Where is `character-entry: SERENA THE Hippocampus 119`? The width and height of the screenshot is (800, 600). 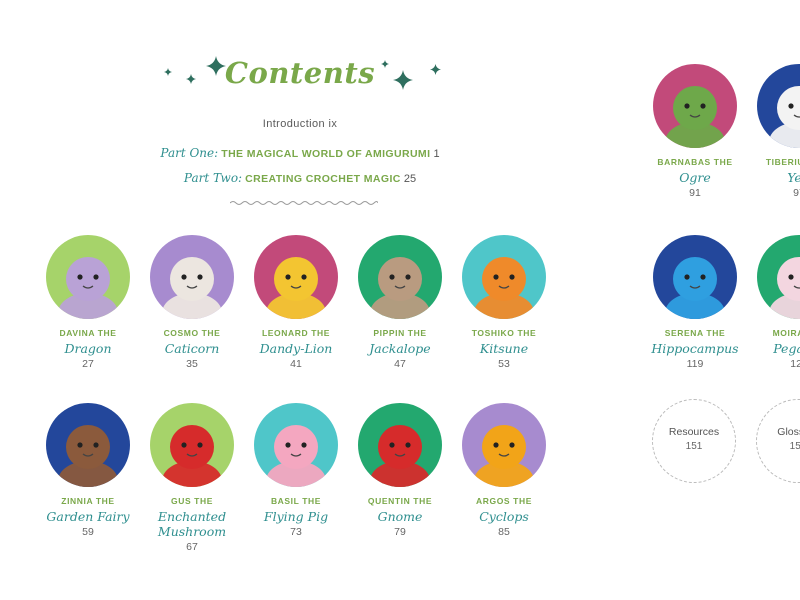
character-entry: SERENA THE Hippocampus 119 is located at coordinates (695, 303).